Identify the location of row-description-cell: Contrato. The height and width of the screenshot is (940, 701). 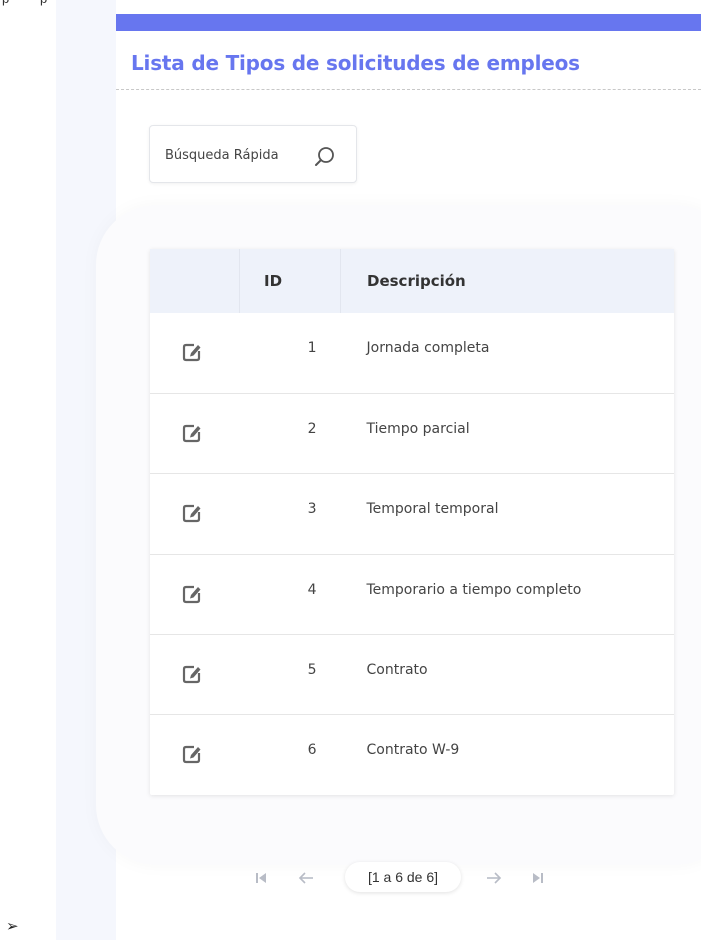
(397, 670).